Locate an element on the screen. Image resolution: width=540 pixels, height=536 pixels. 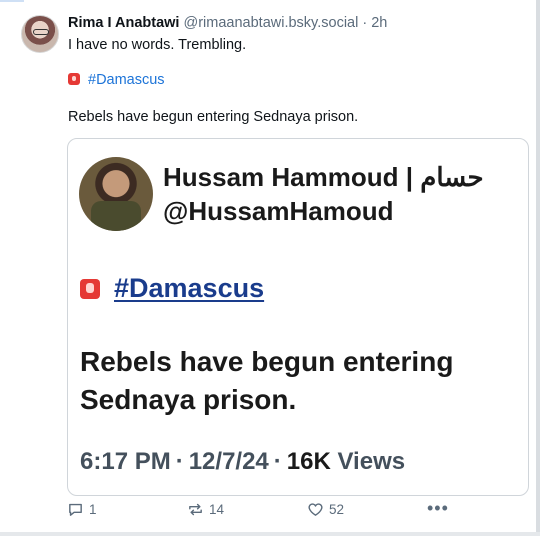
window-right-border is located at coordinates (538, 268).